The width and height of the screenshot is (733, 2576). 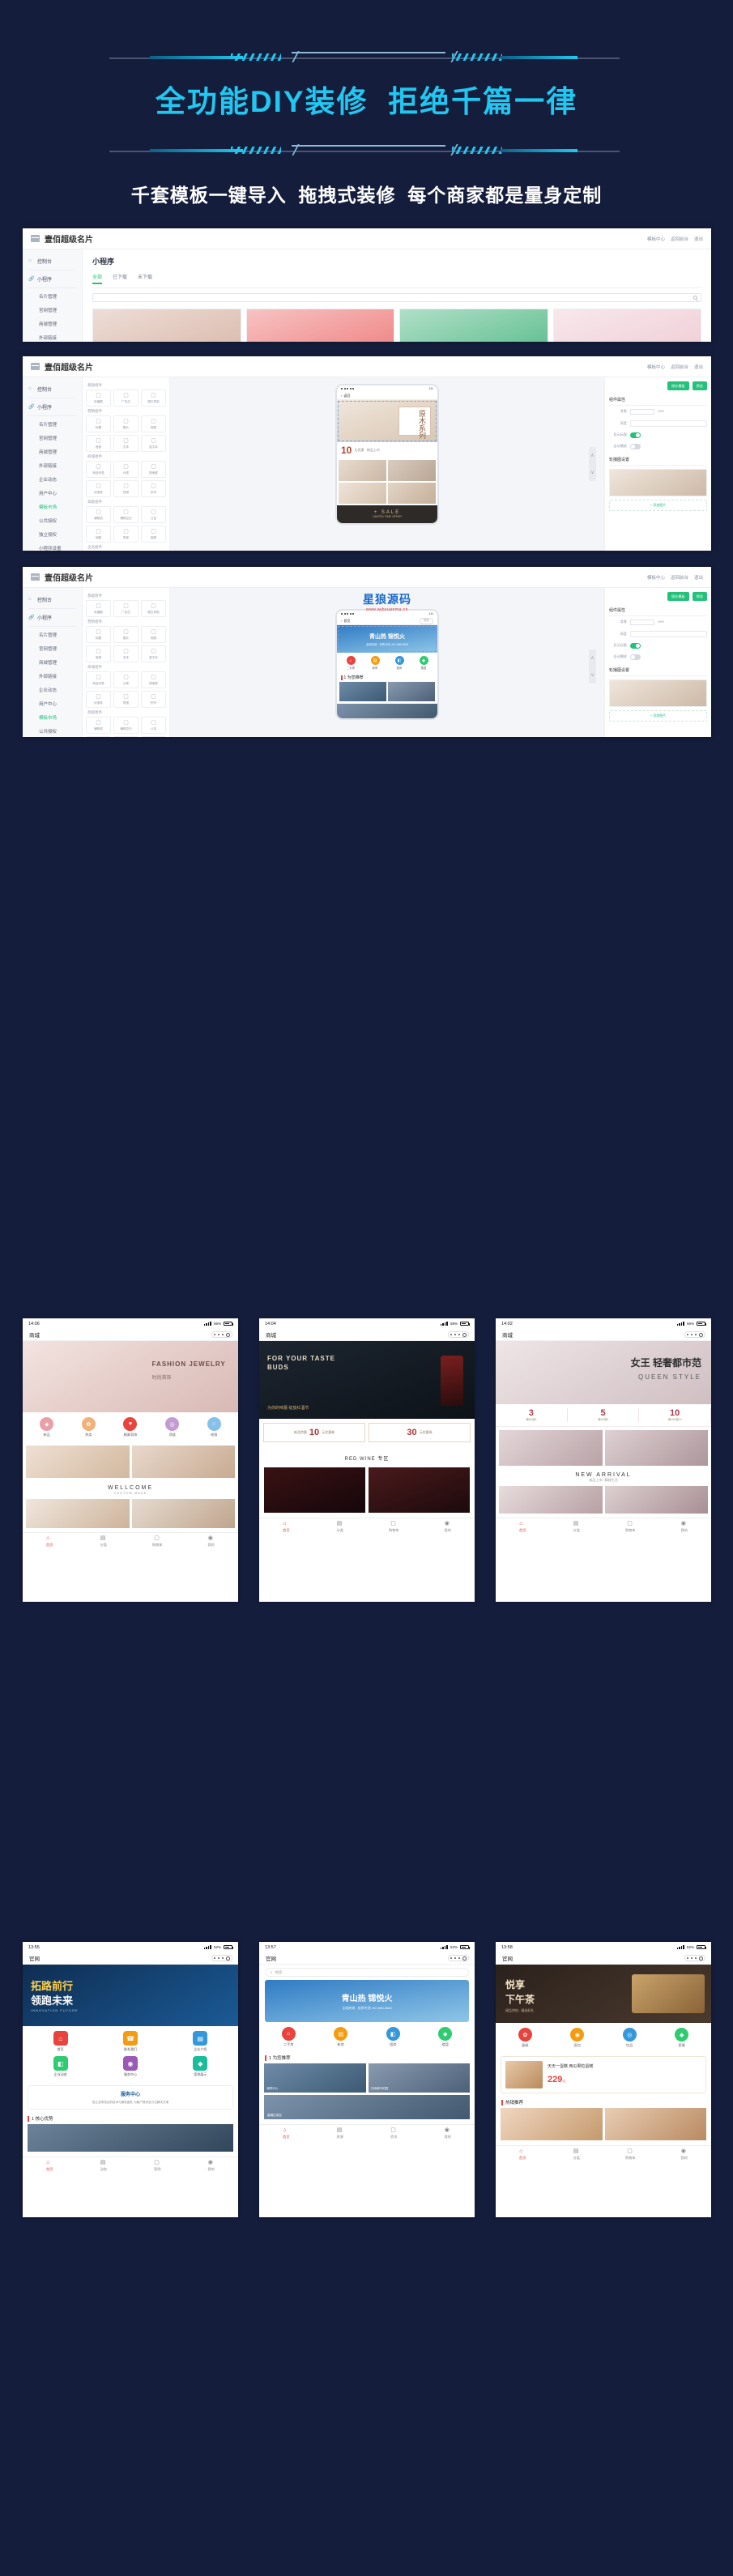 What do you see at coordinates (126, 423) in the screenshot?
I see `component-picture-icon: ▢ 图片` at bounding box center [126, 423].